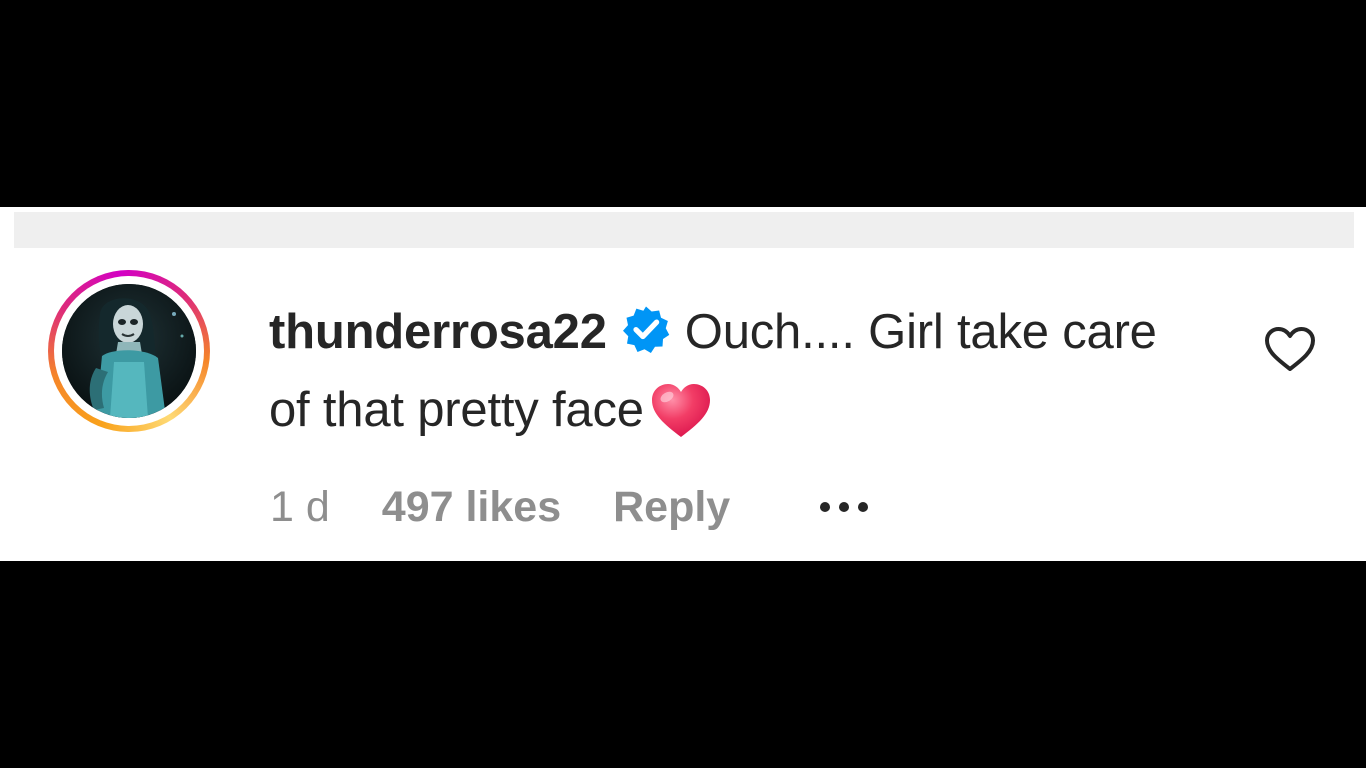 Image resolution: width=1366 pixels, height=768 pixels. What do you see at coordinates (569, 507) in the screenshot?
I see `comment-meta: 1 d 497 likes Reply` at bounding box center [569, 507].